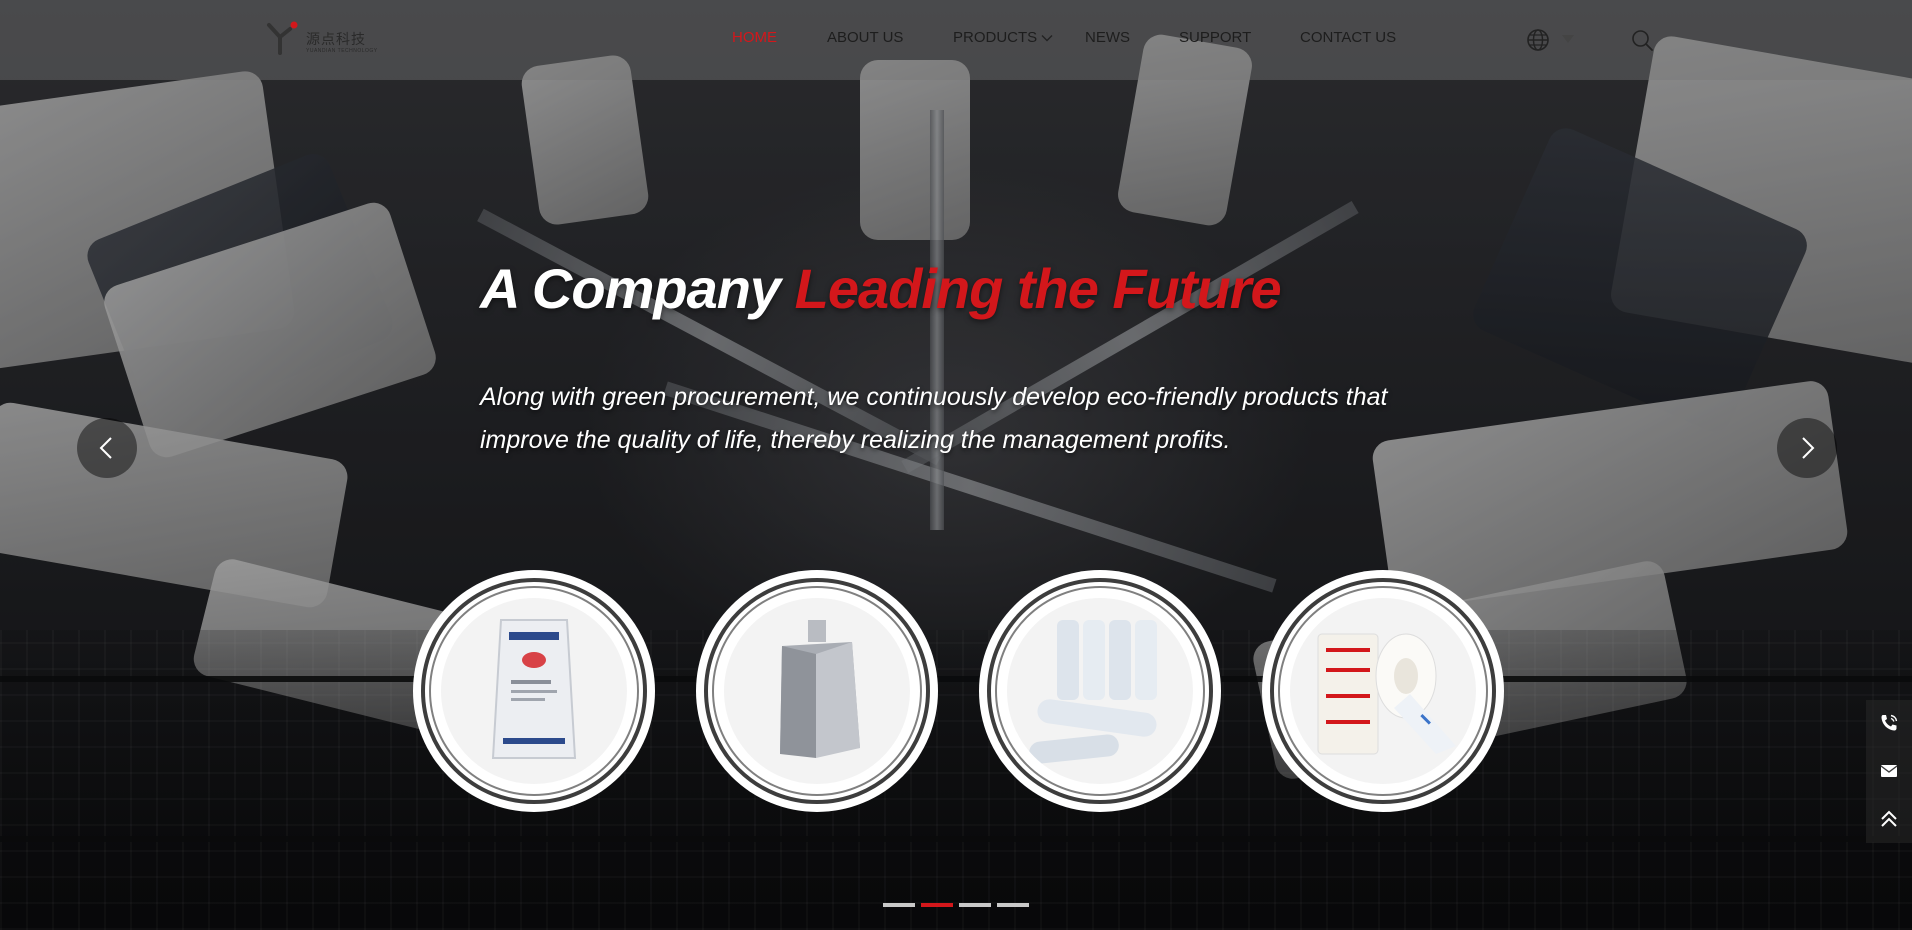 This screenshot has height=930, width=1912. I want to click on chevron-right-icon, so click(1808, 448).